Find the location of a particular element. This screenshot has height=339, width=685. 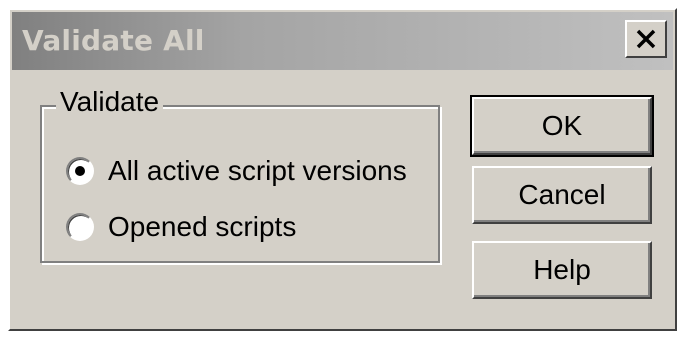

radio-opened-scripts: Opened scripts is located at coordinates (181, 227).